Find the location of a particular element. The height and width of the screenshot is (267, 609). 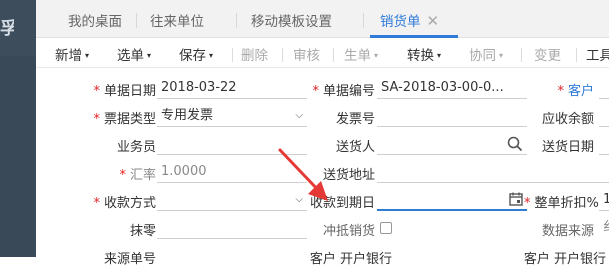

sidebar-panel is located at coordinates (18, 156).